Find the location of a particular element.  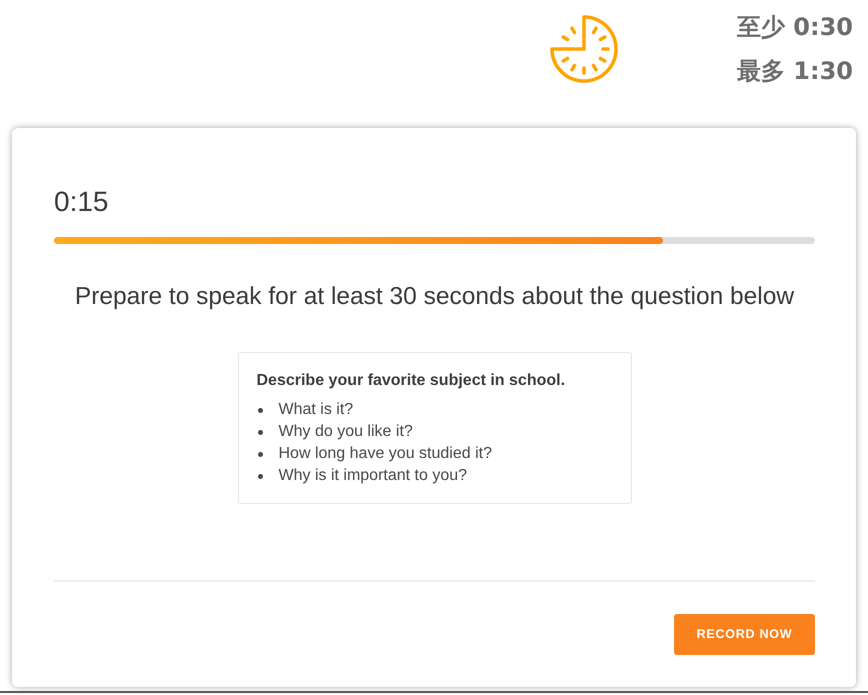

question-point: What is it? is located at coordinates (316, 410).